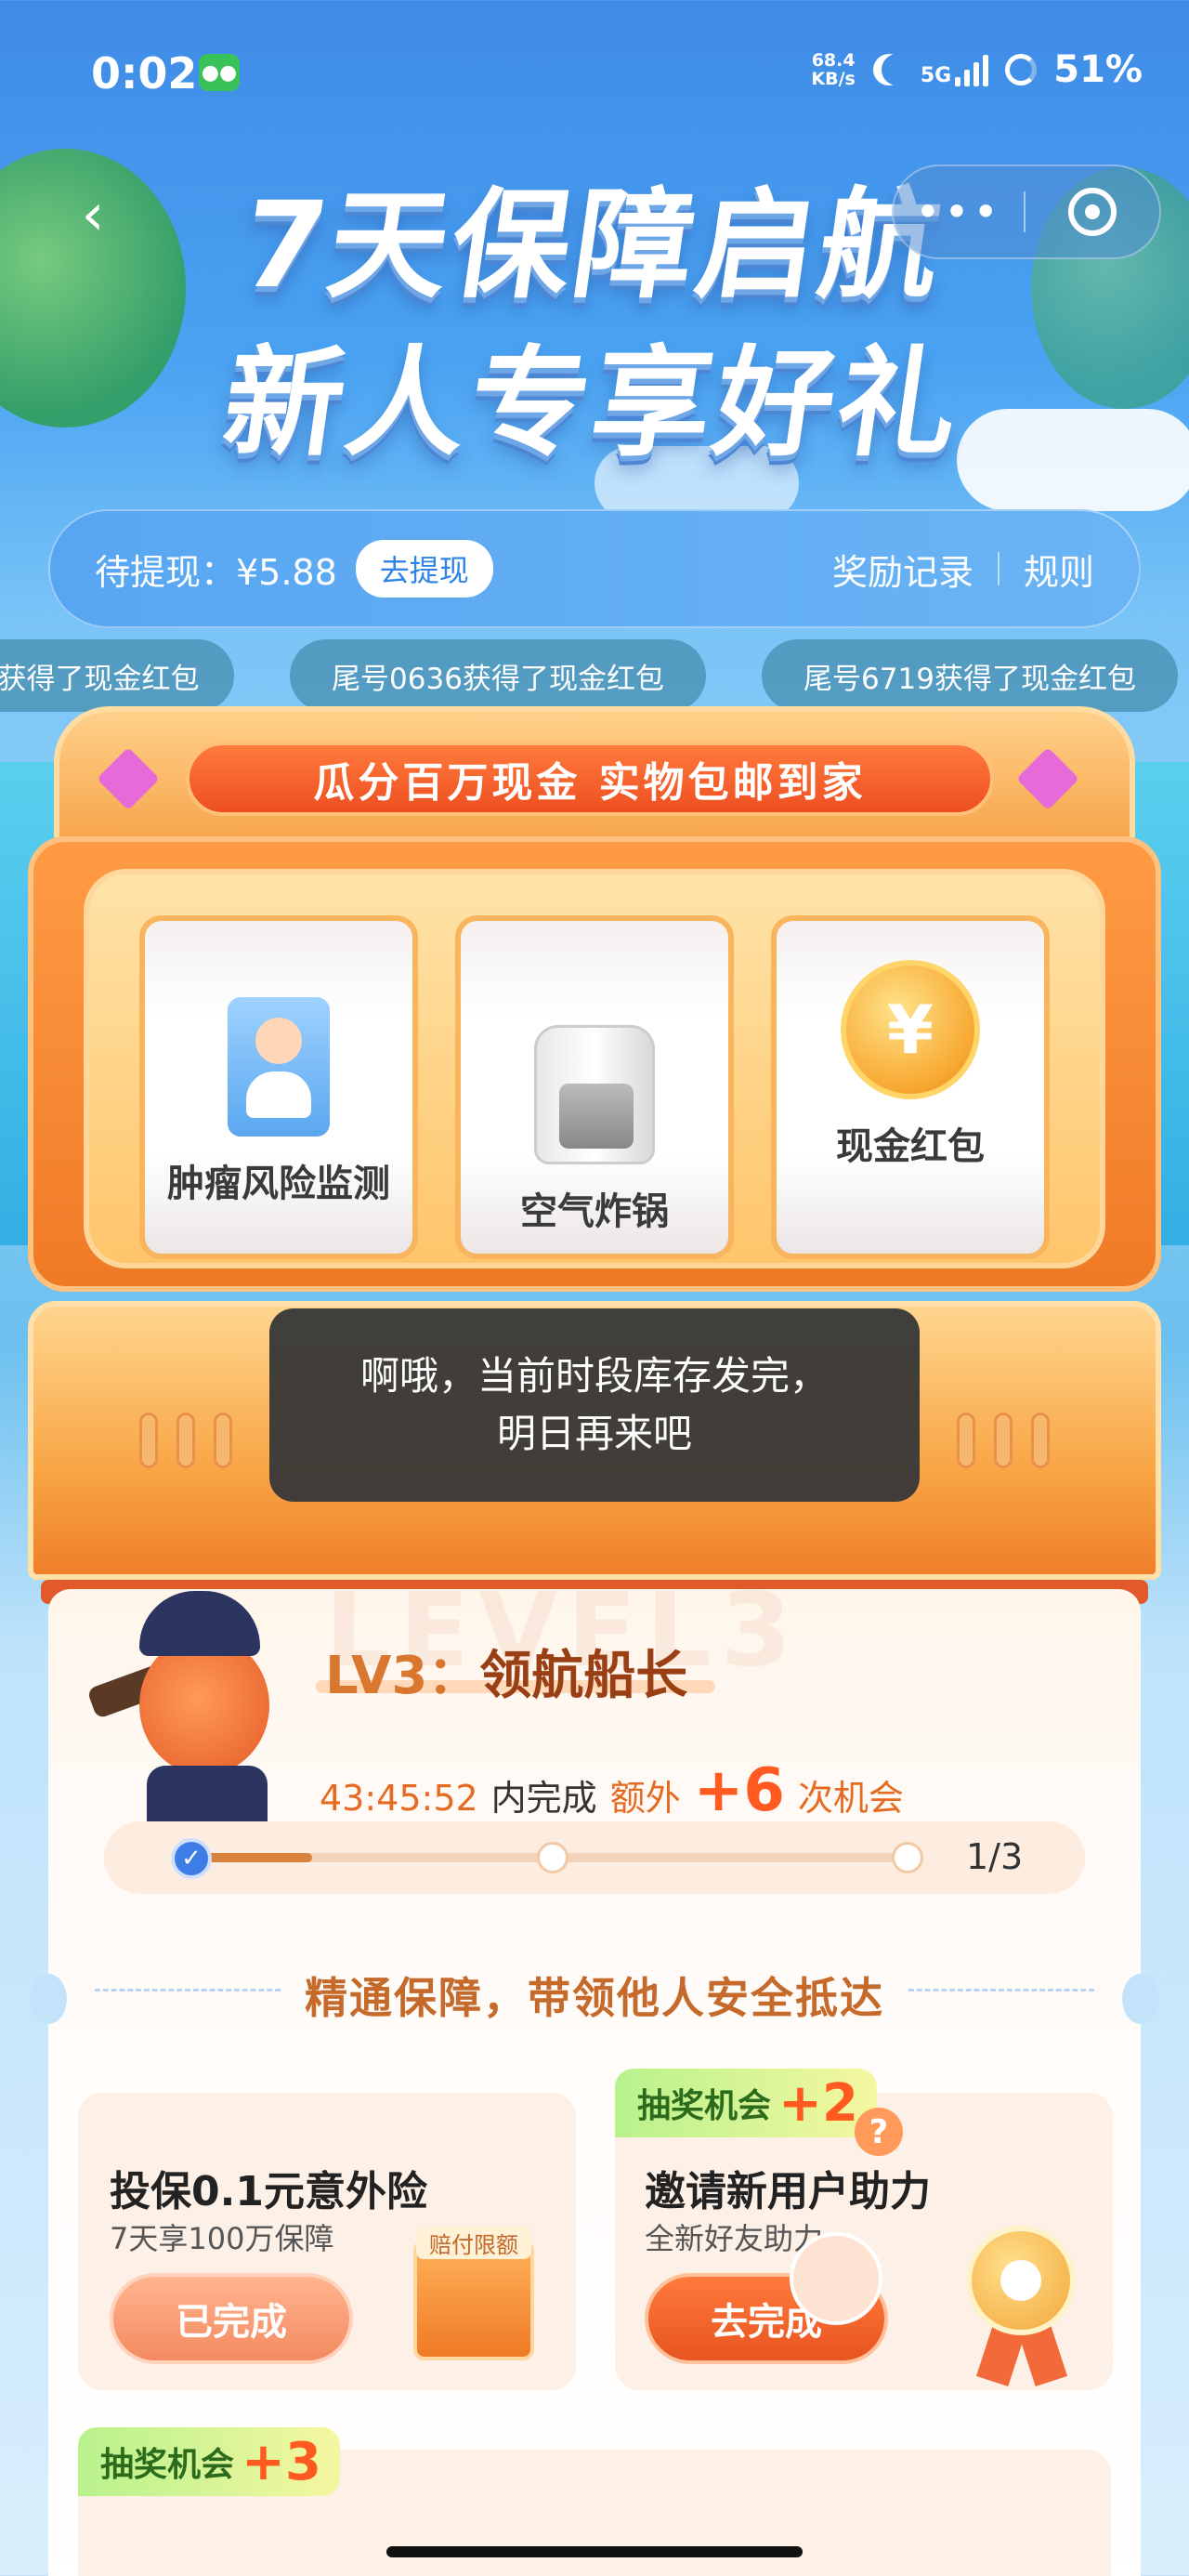 The height and width of the screenshot is (2576, 1189). What do you see at coordinates (734, 2238) in the screenshot?
I see `task-subtitle: 全新好友助力` at bounding box center [734, 2238].